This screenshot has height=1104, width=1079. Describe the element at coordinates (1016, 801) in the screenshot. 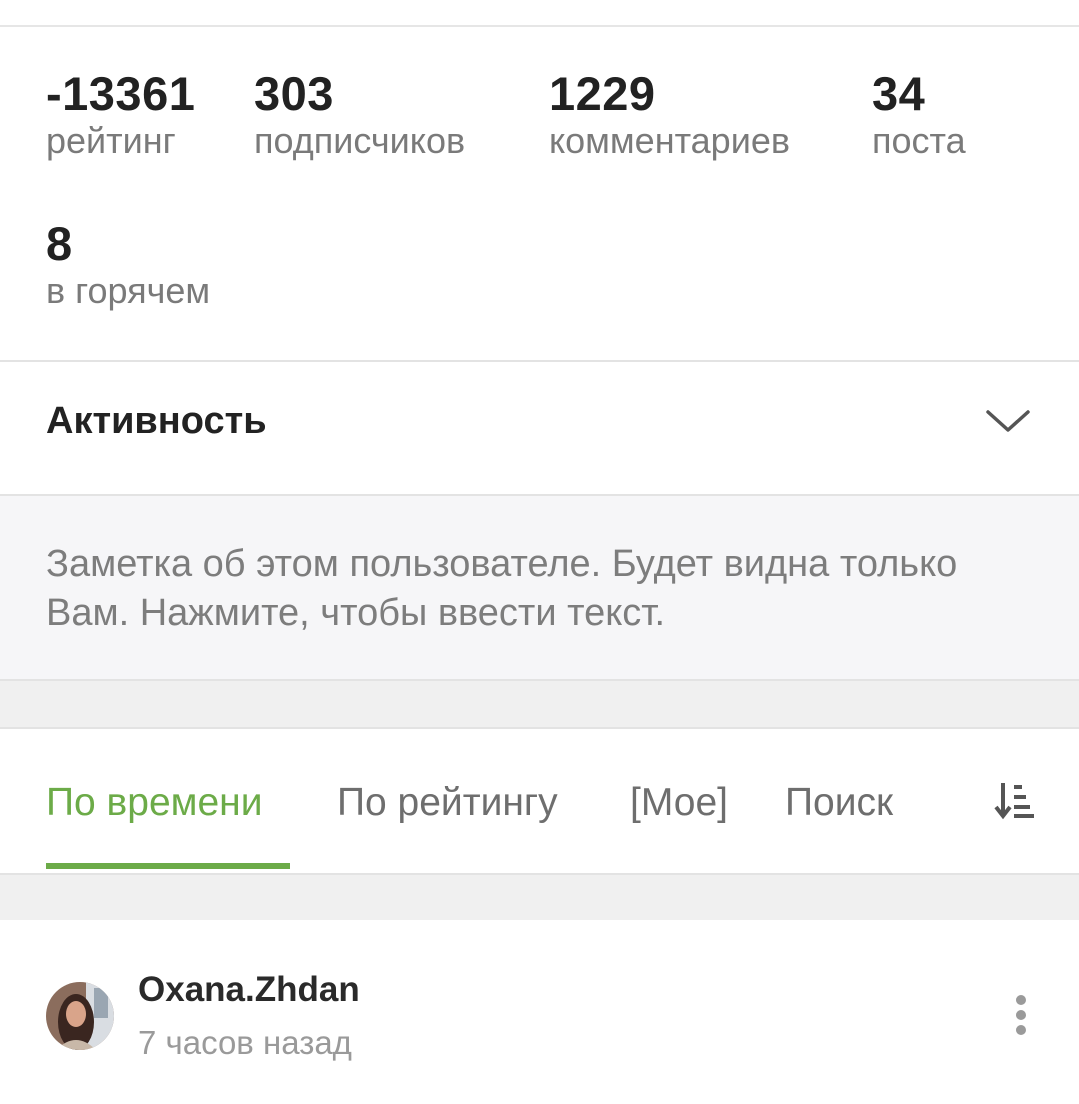

I see `sort-icon` at that location.